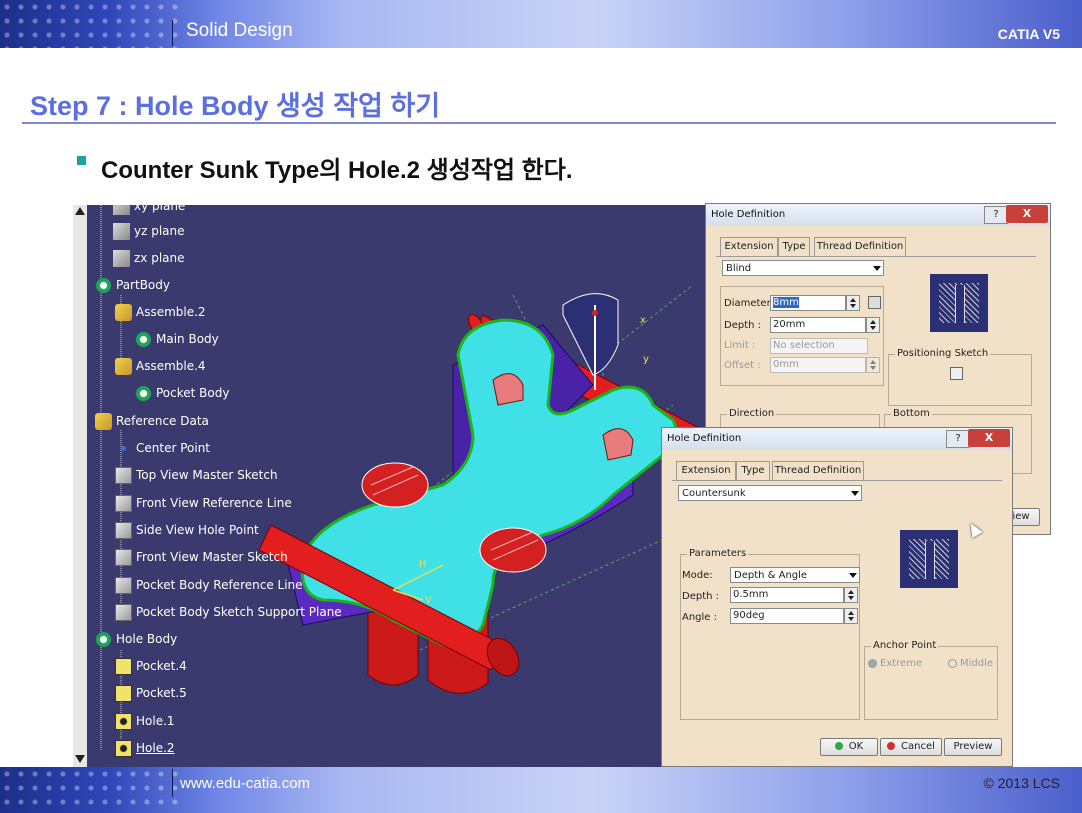 This screenshot has height=813, width=1082. What do you see at coordinates (132, 285) in the screenshot?
I see `tree-item-partbody: PartBody` at bounding box center [132, 285].